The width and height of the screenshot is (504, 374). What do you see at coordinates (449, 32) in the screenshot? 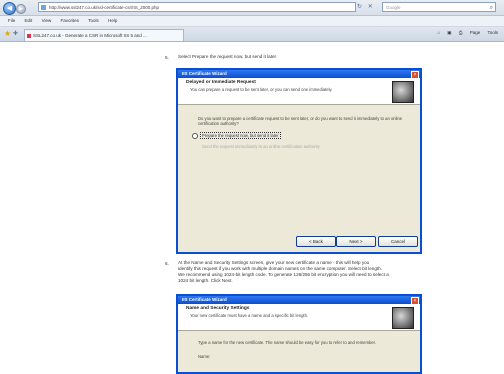
I see `feeds-icon: ▣` at bounding box center [449, 32].